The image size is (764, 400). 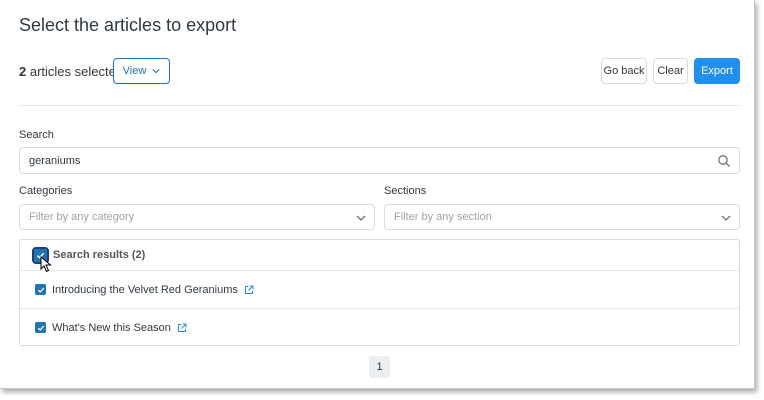 I want to click on selected-suffix: articles selected, so click(x=76, y=71).